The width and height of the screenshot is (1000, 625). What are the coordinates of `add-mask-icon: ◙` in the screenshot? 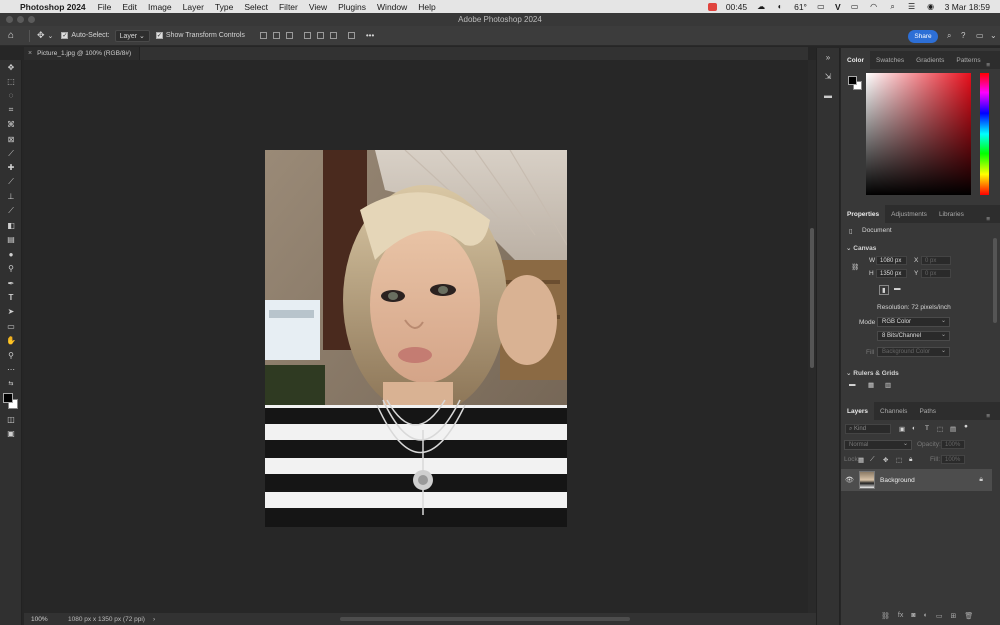 It's located at (913, 616).